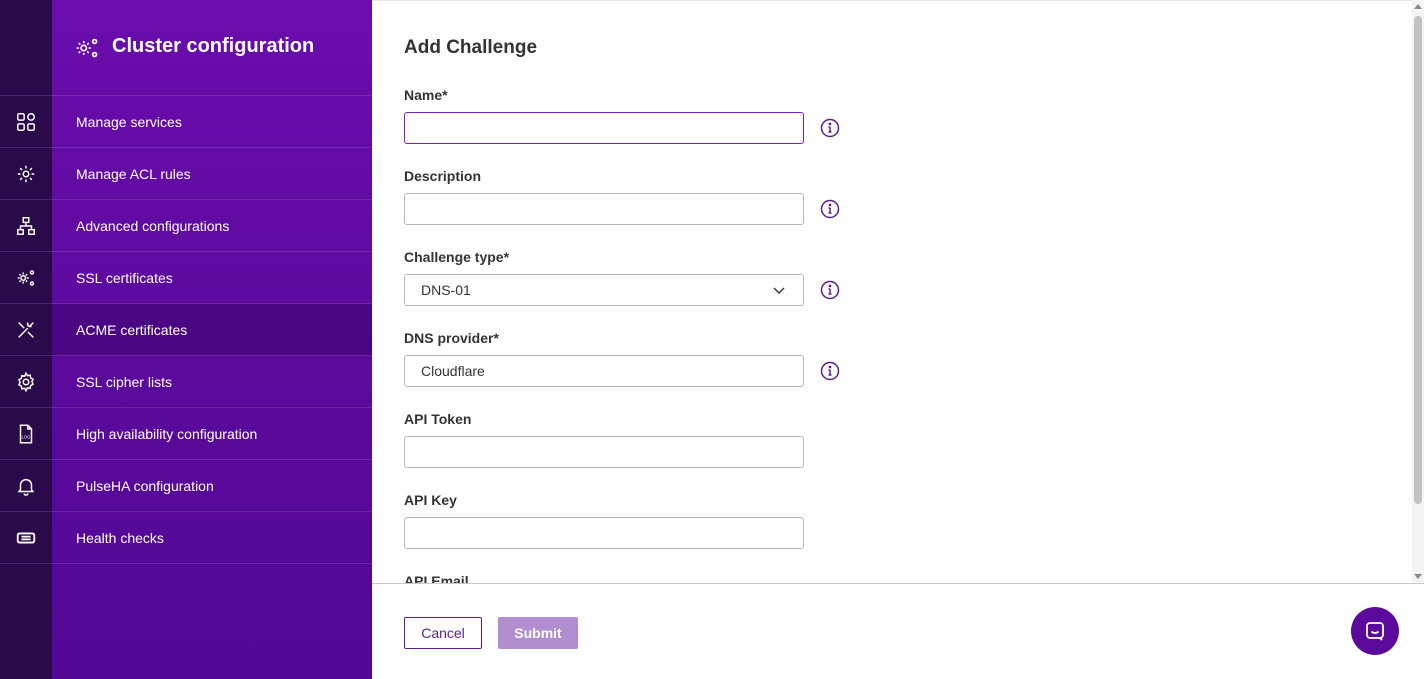  What do you see at coordinates (898, 631) in the screenshot?
I see `form-footer: Cancel Submit` at bounding box center [898, 631].